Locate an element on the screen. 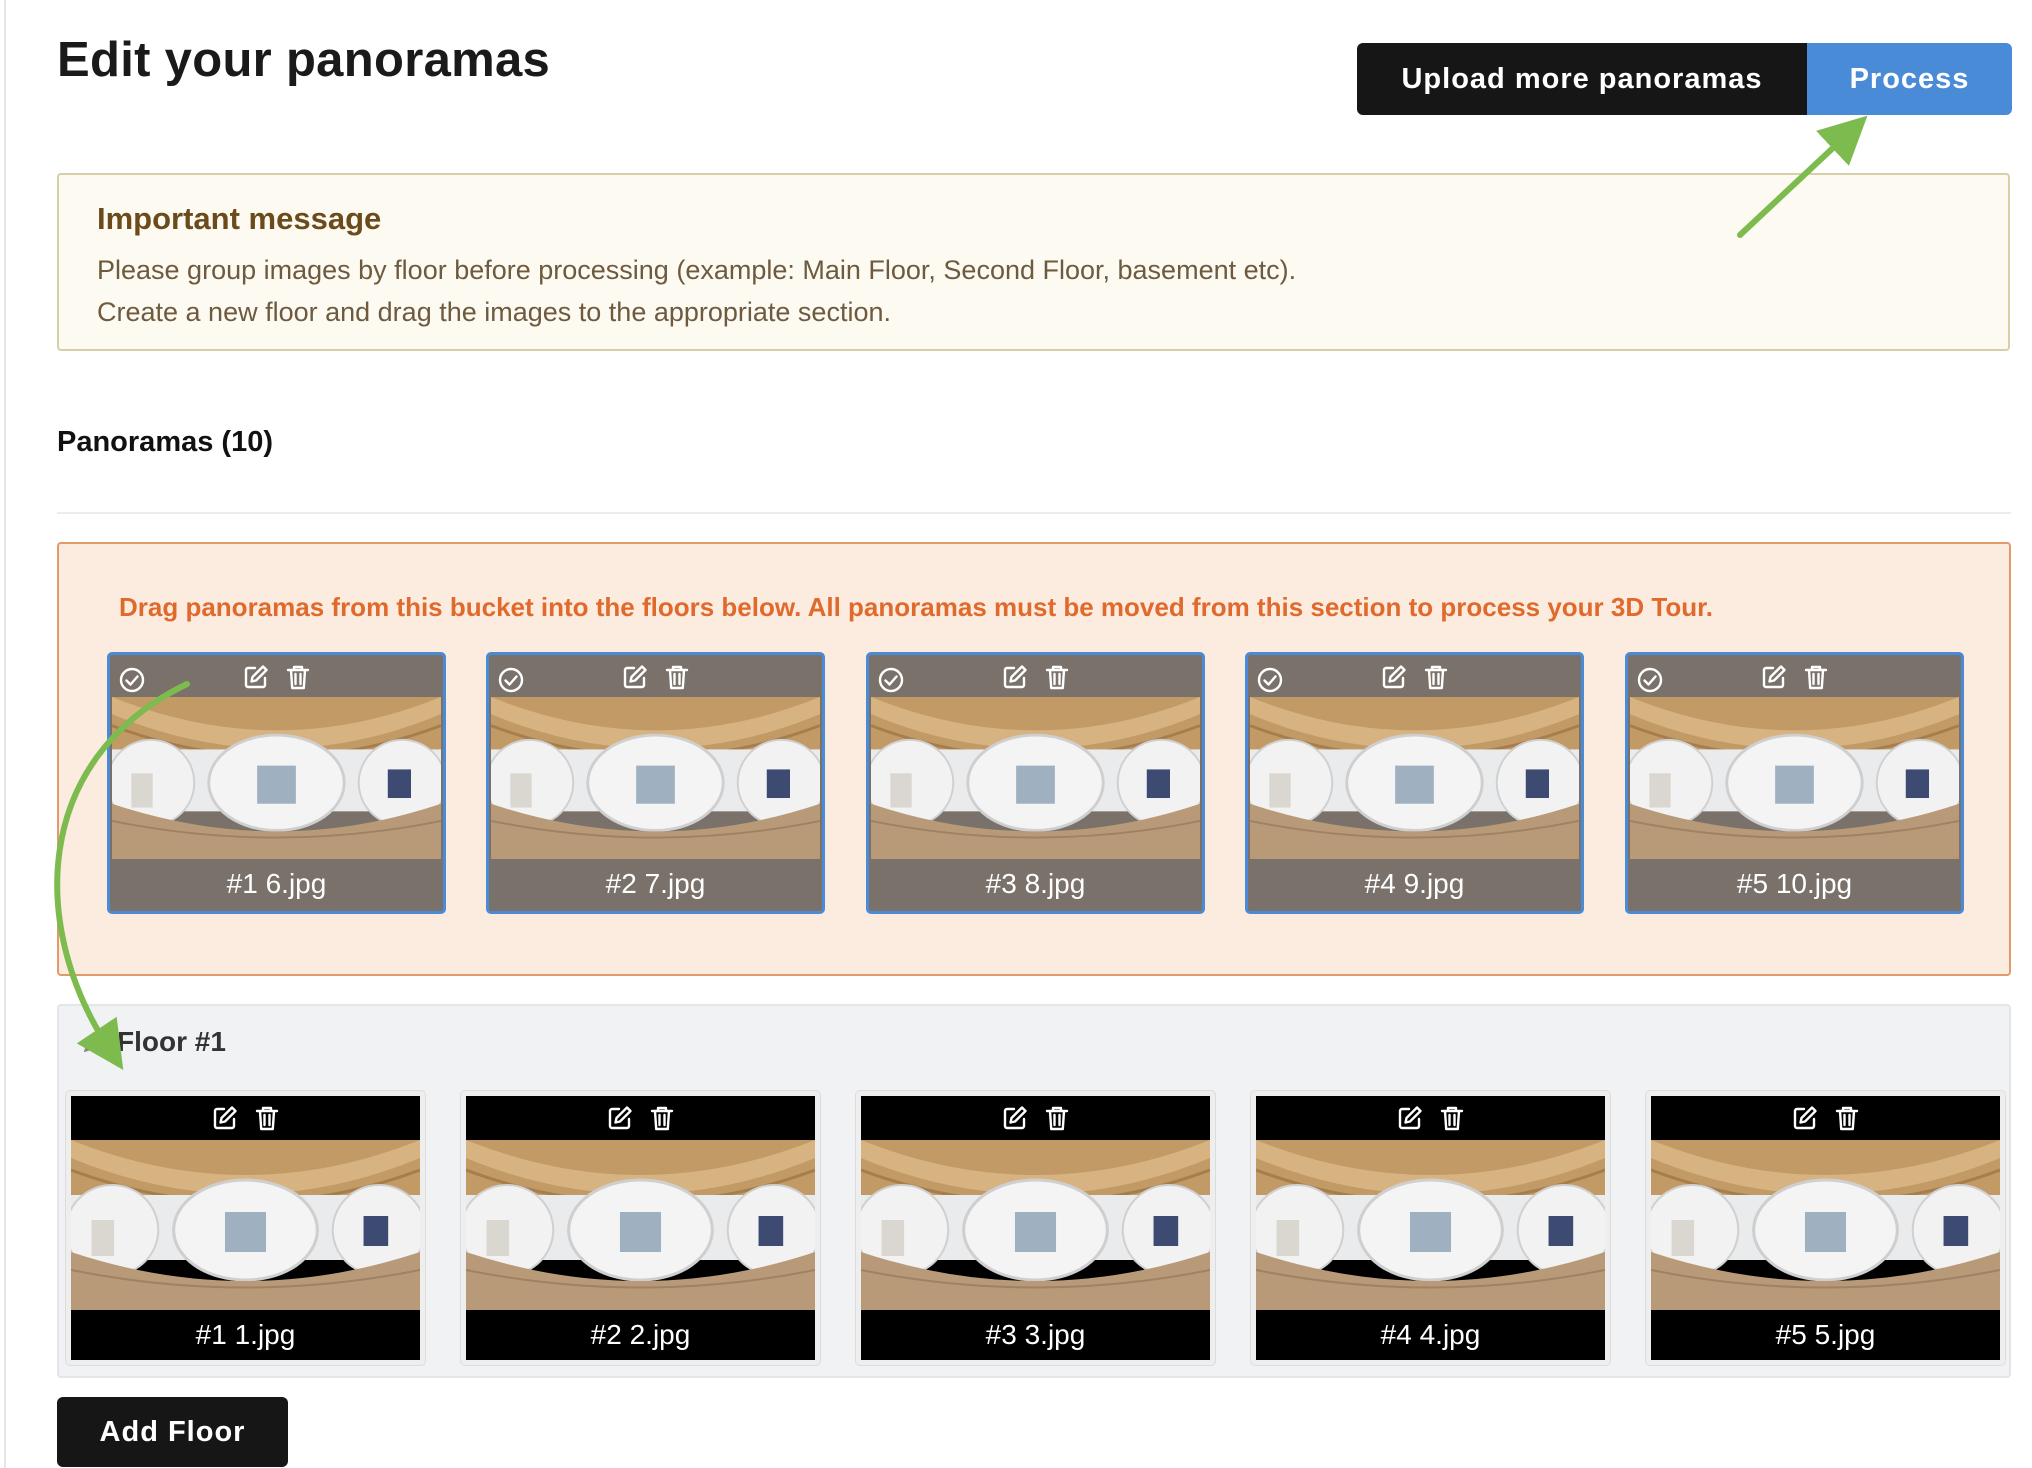  bucket-panorama-card: #1 6.jpg is located at coordinates (276, 783).